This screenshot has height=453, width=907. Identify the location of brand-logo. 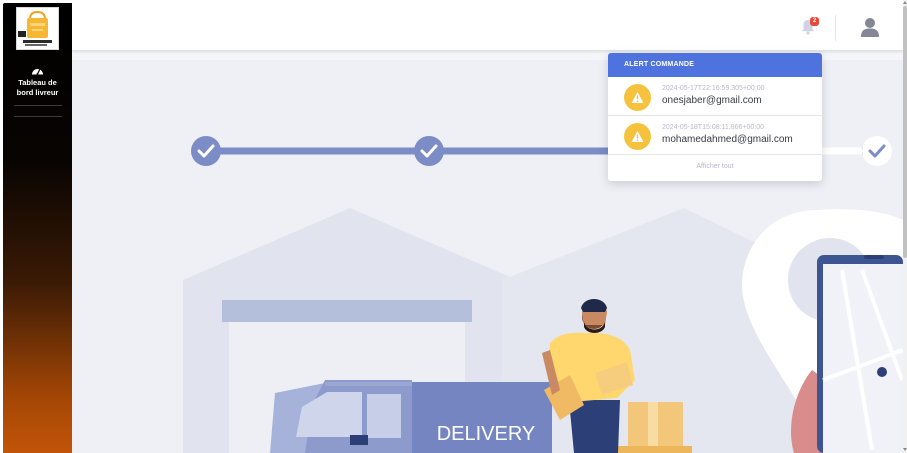
(37, 28).